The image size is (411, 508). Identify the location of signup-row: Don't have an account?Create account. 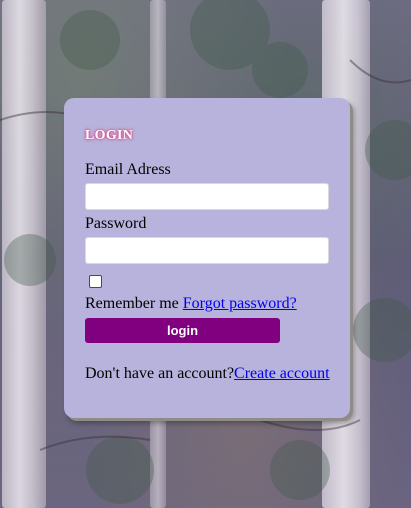
(207, 374).